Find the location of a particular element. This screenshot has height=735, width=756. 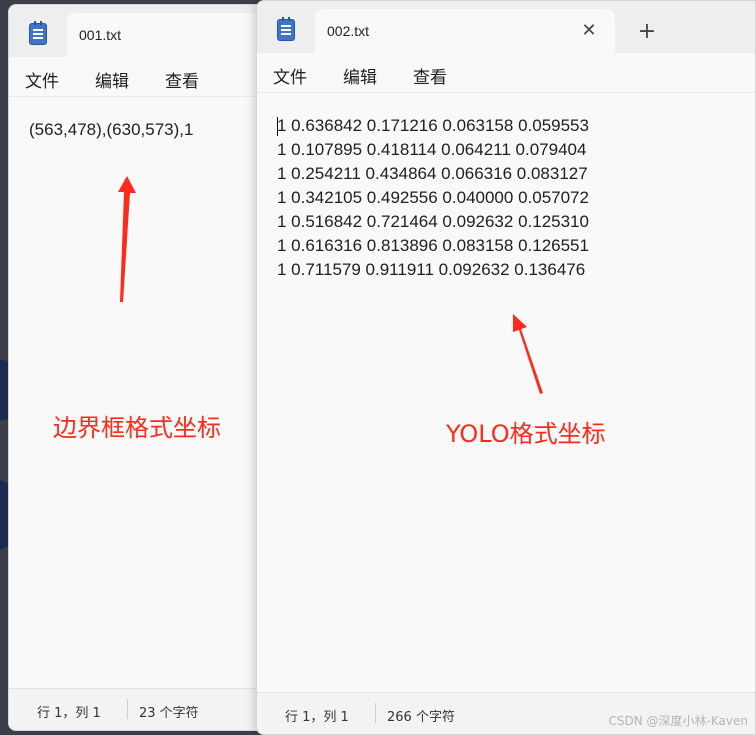

editor-text: (563,478),(630,573),1 is located at coordinates (111, 129).